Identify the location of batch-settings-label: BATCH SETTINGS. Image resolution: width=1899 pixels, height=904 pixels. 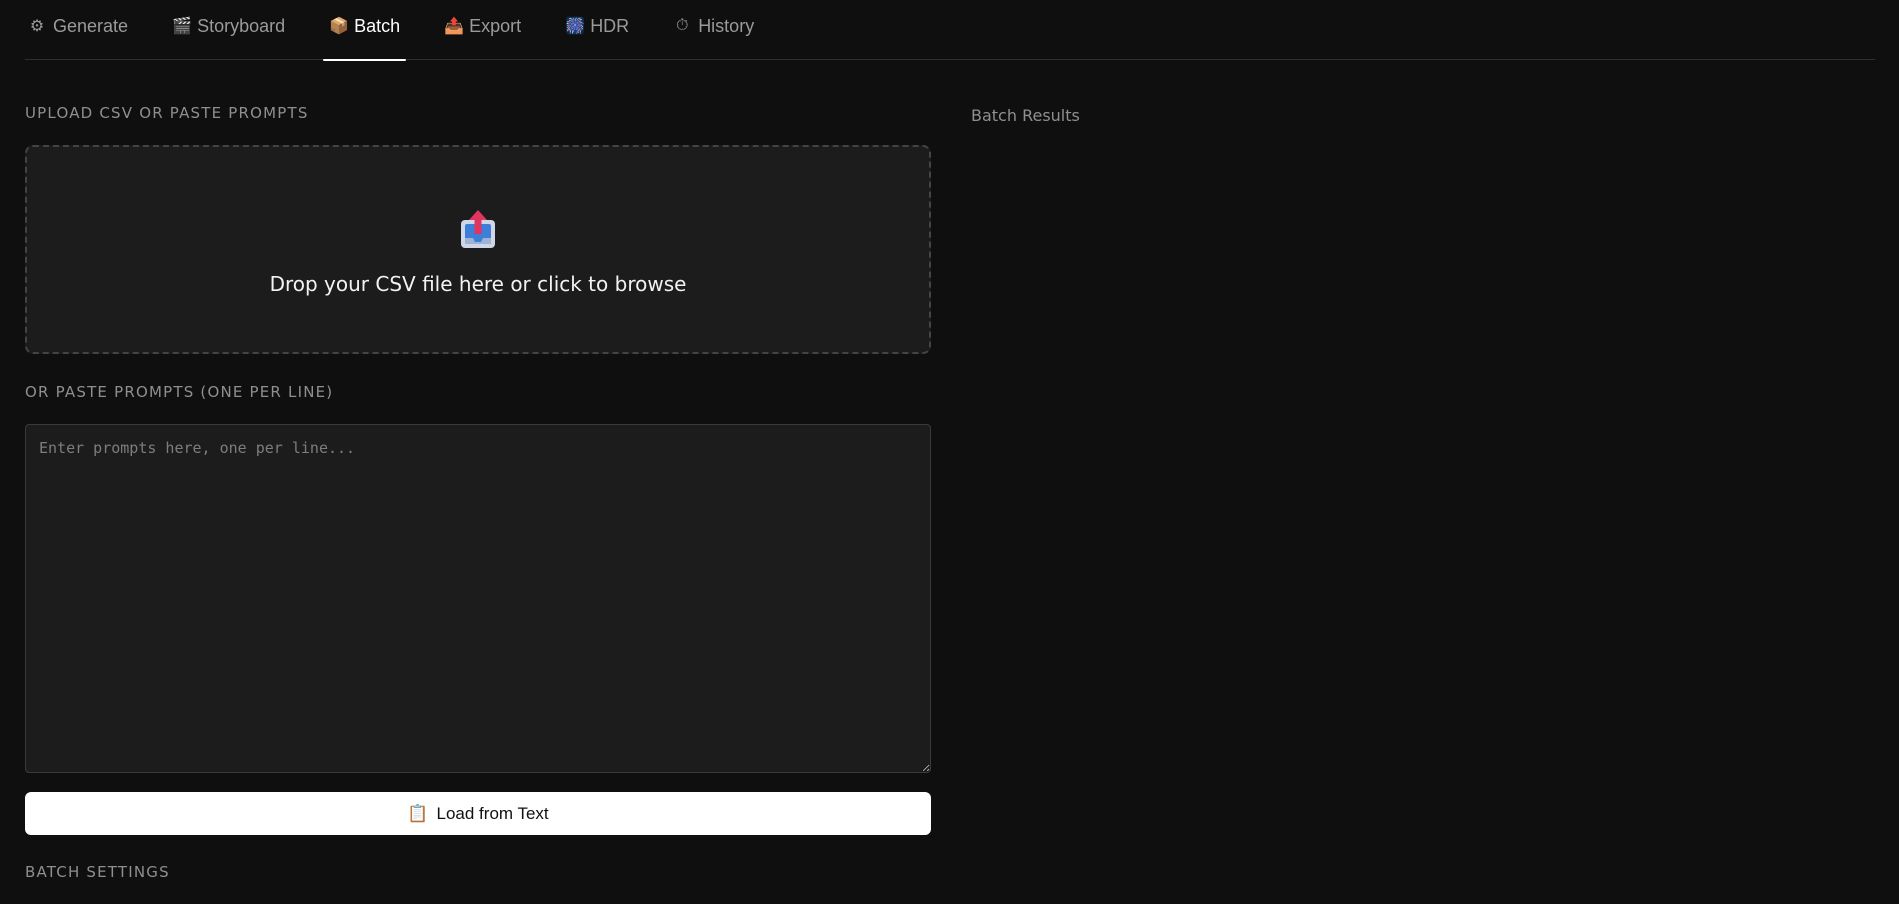
(97, 872).